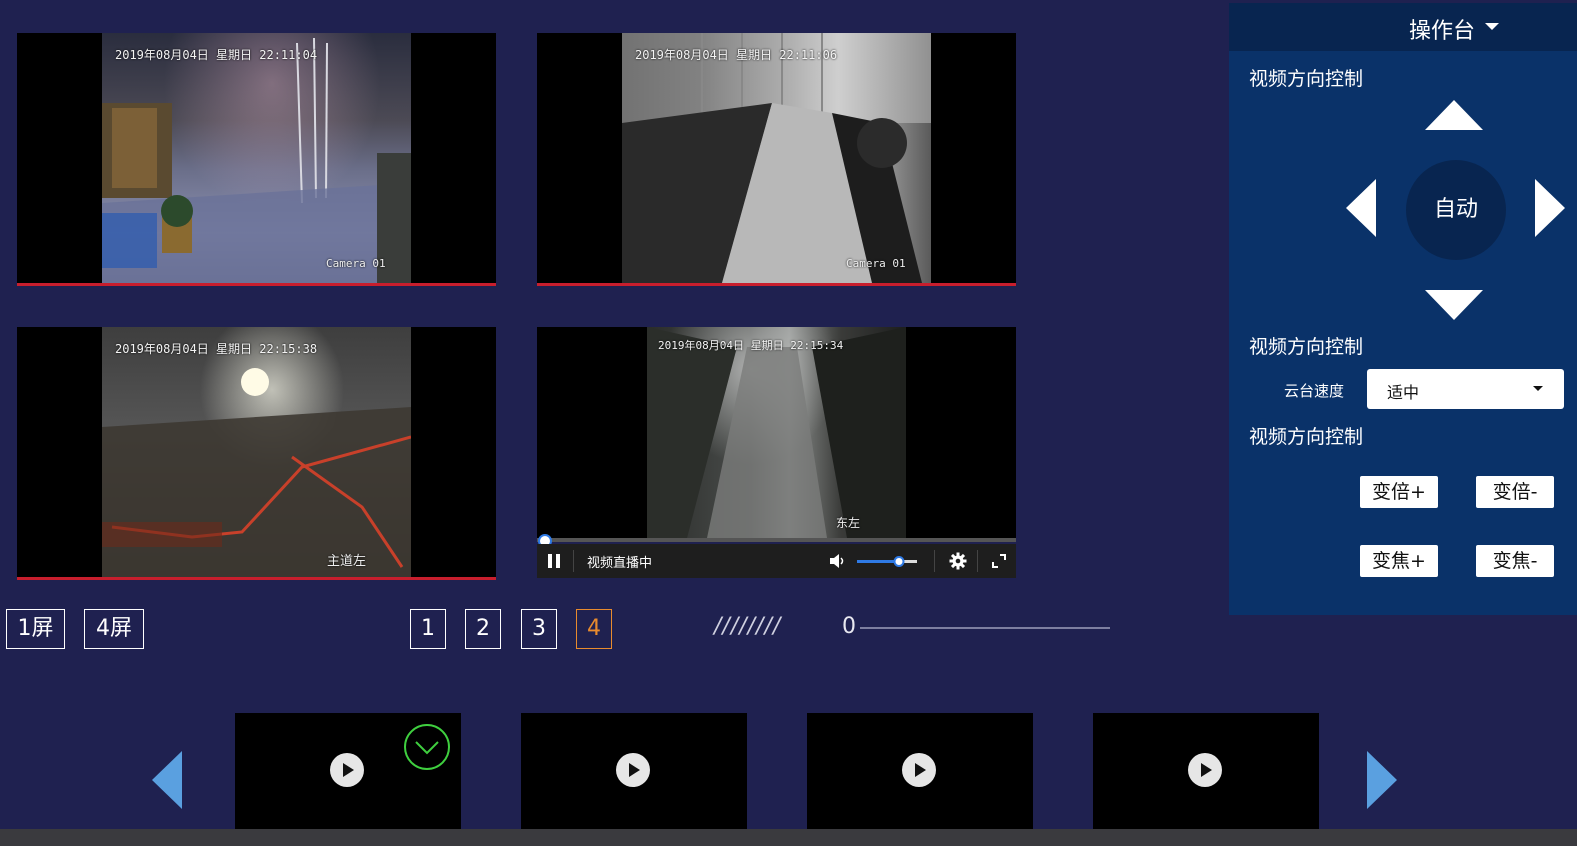 The width and height of the screenshot is (1577, 846). What do you see at coordinates (849, 626) in the screenshot?
I see `slider-value: 0` at bounding box center [849, 626].